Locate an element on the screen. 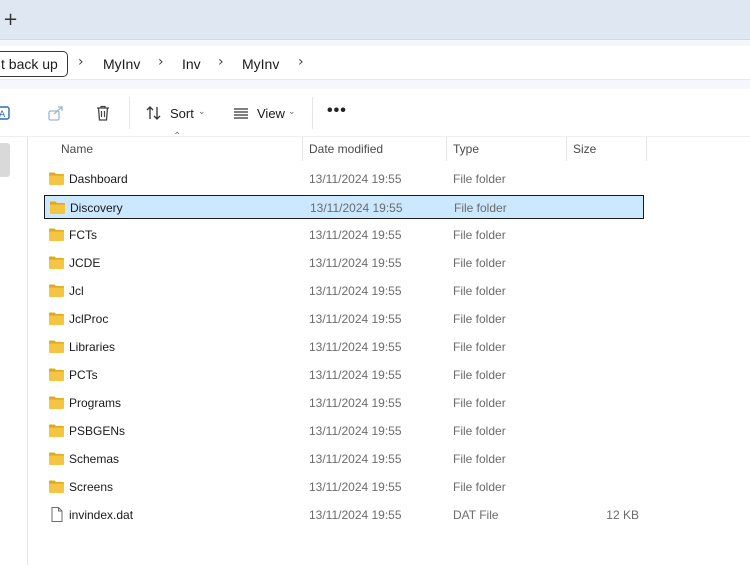 The height and width of the screenshot is (565, 750). share-icon is located at coordinates (56, 113).